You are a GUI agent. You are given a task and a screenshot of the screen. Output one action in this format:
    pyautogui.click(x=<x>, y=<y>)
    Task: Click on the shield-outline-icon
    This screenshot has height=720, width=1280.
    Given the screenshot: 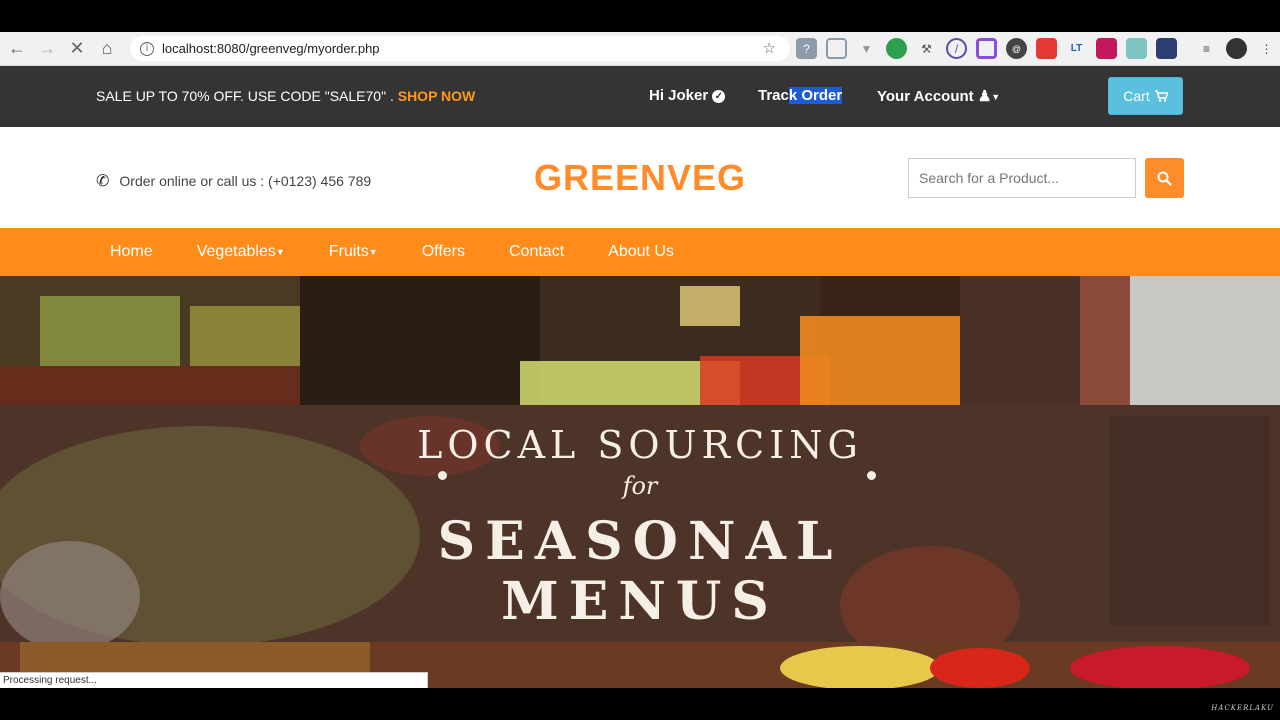 What is the action you would take?
    pyautogui.click(x=836, y=48)
    